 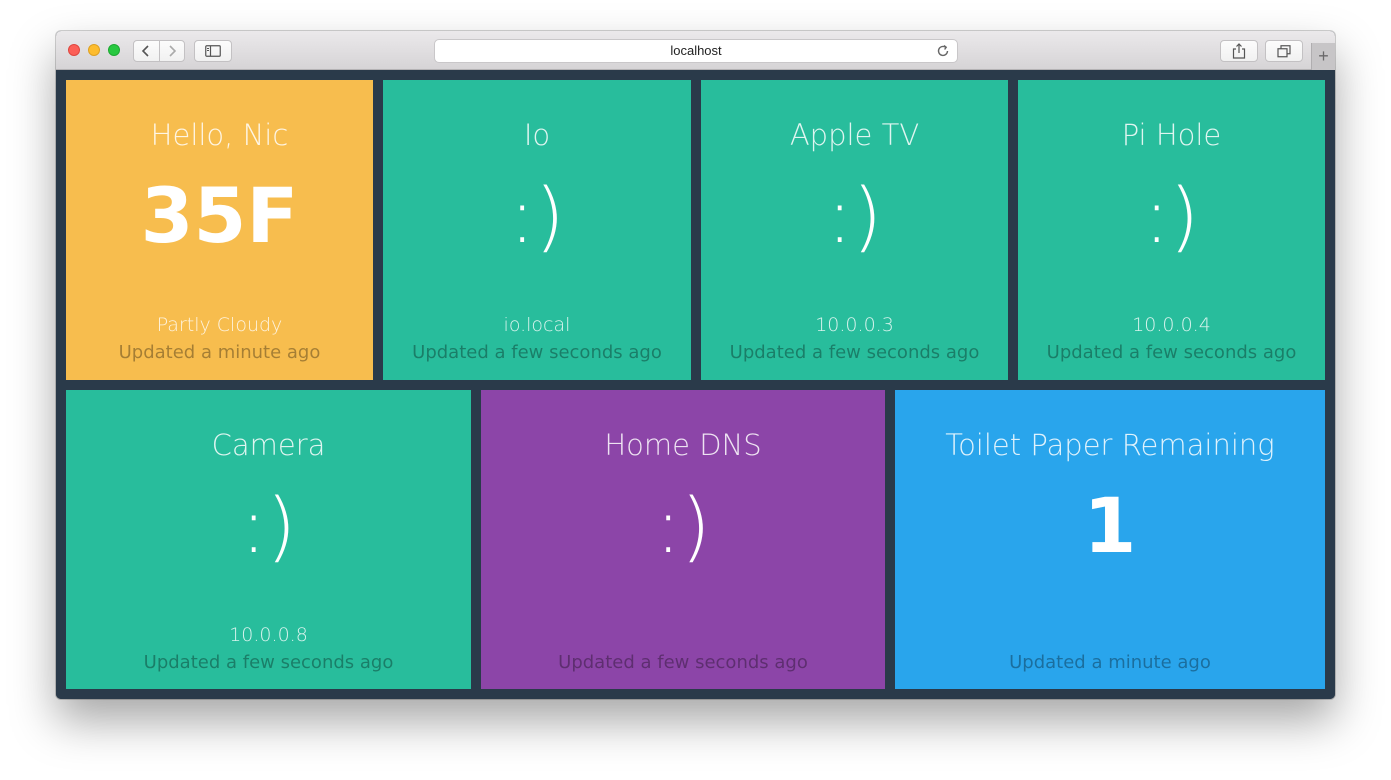 What do you see at coordinates (943, 51) in the screenshot?
I see `reload-icon` at bounding box center [943, 51].